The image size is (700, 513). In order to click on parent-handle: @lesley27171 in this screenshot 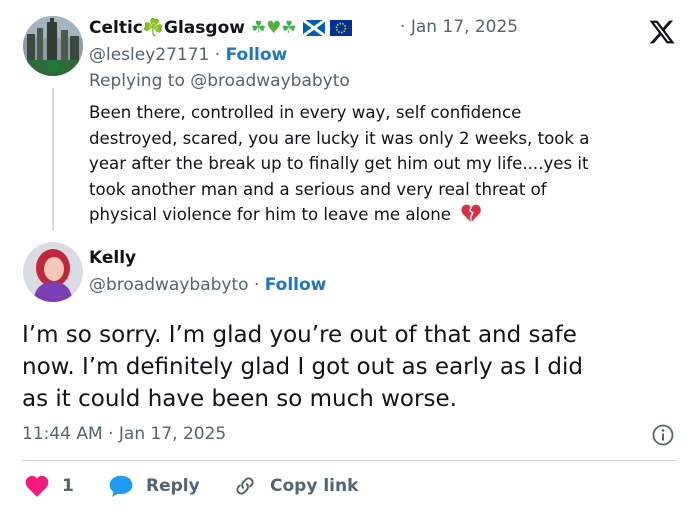, I will do `click(149, 55)`.